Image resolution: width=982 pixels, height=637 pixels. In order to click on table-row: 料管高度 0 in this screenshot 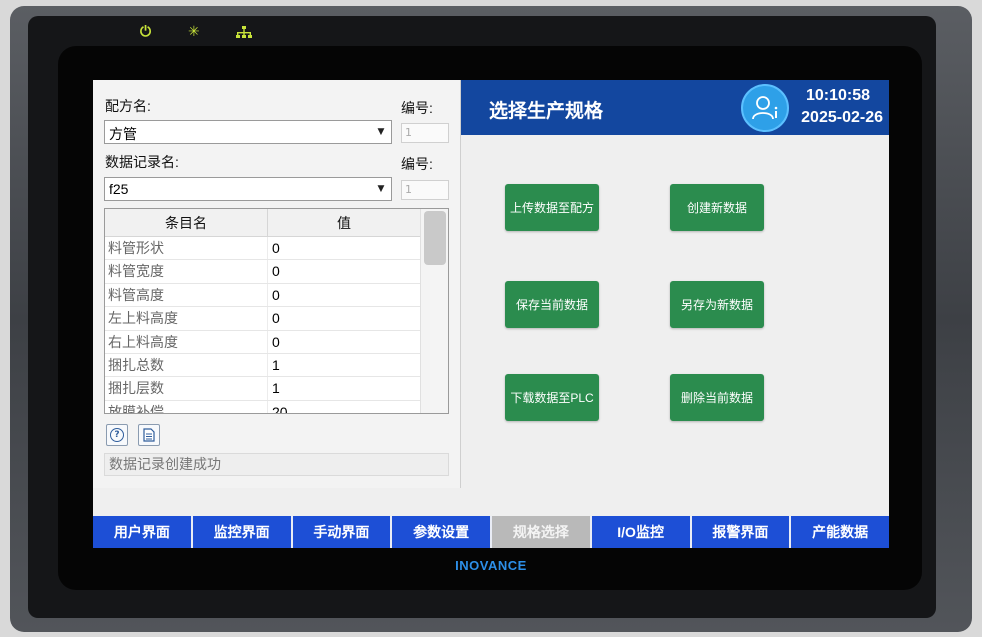, I will do `click(262, 295)`.